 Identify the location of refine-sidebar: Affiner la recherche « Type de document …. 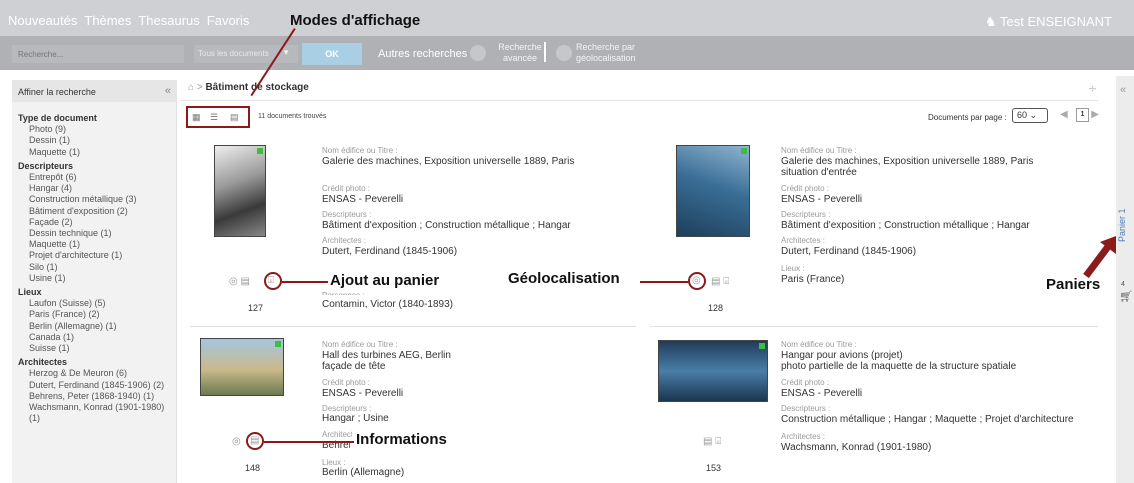
(94, 281).